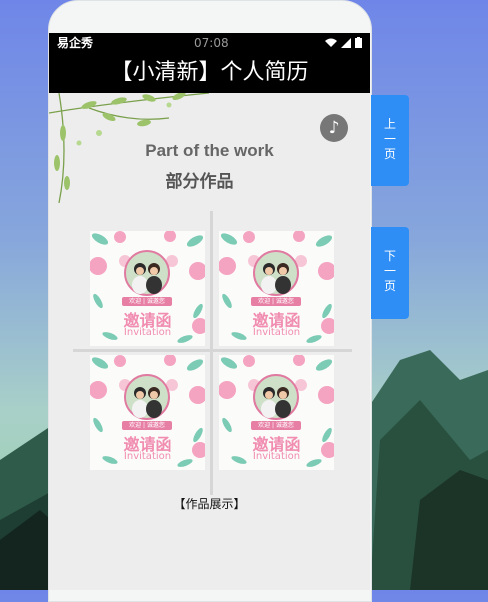  What do you see at coordinates (358, 42) in the screenshot?
I see `battery-icon` at bounding box center [358, 42].